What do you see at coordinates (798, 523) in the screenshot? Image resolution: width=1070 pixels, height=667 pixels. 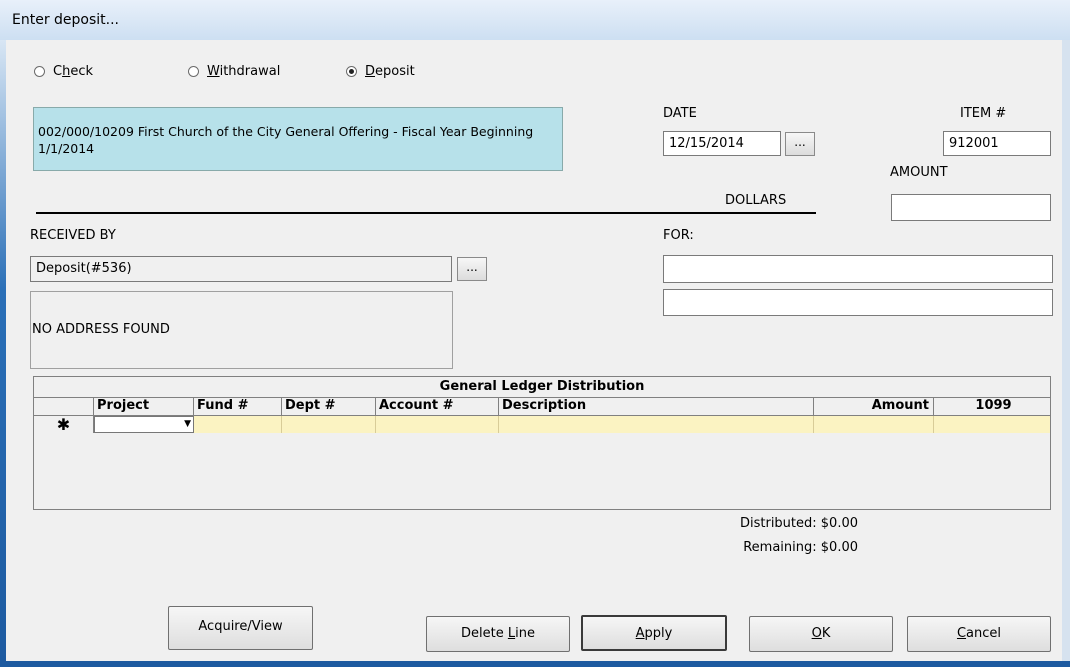 I see `distributed-total: Distributed: $0.00` at bounding box center [798, 523].